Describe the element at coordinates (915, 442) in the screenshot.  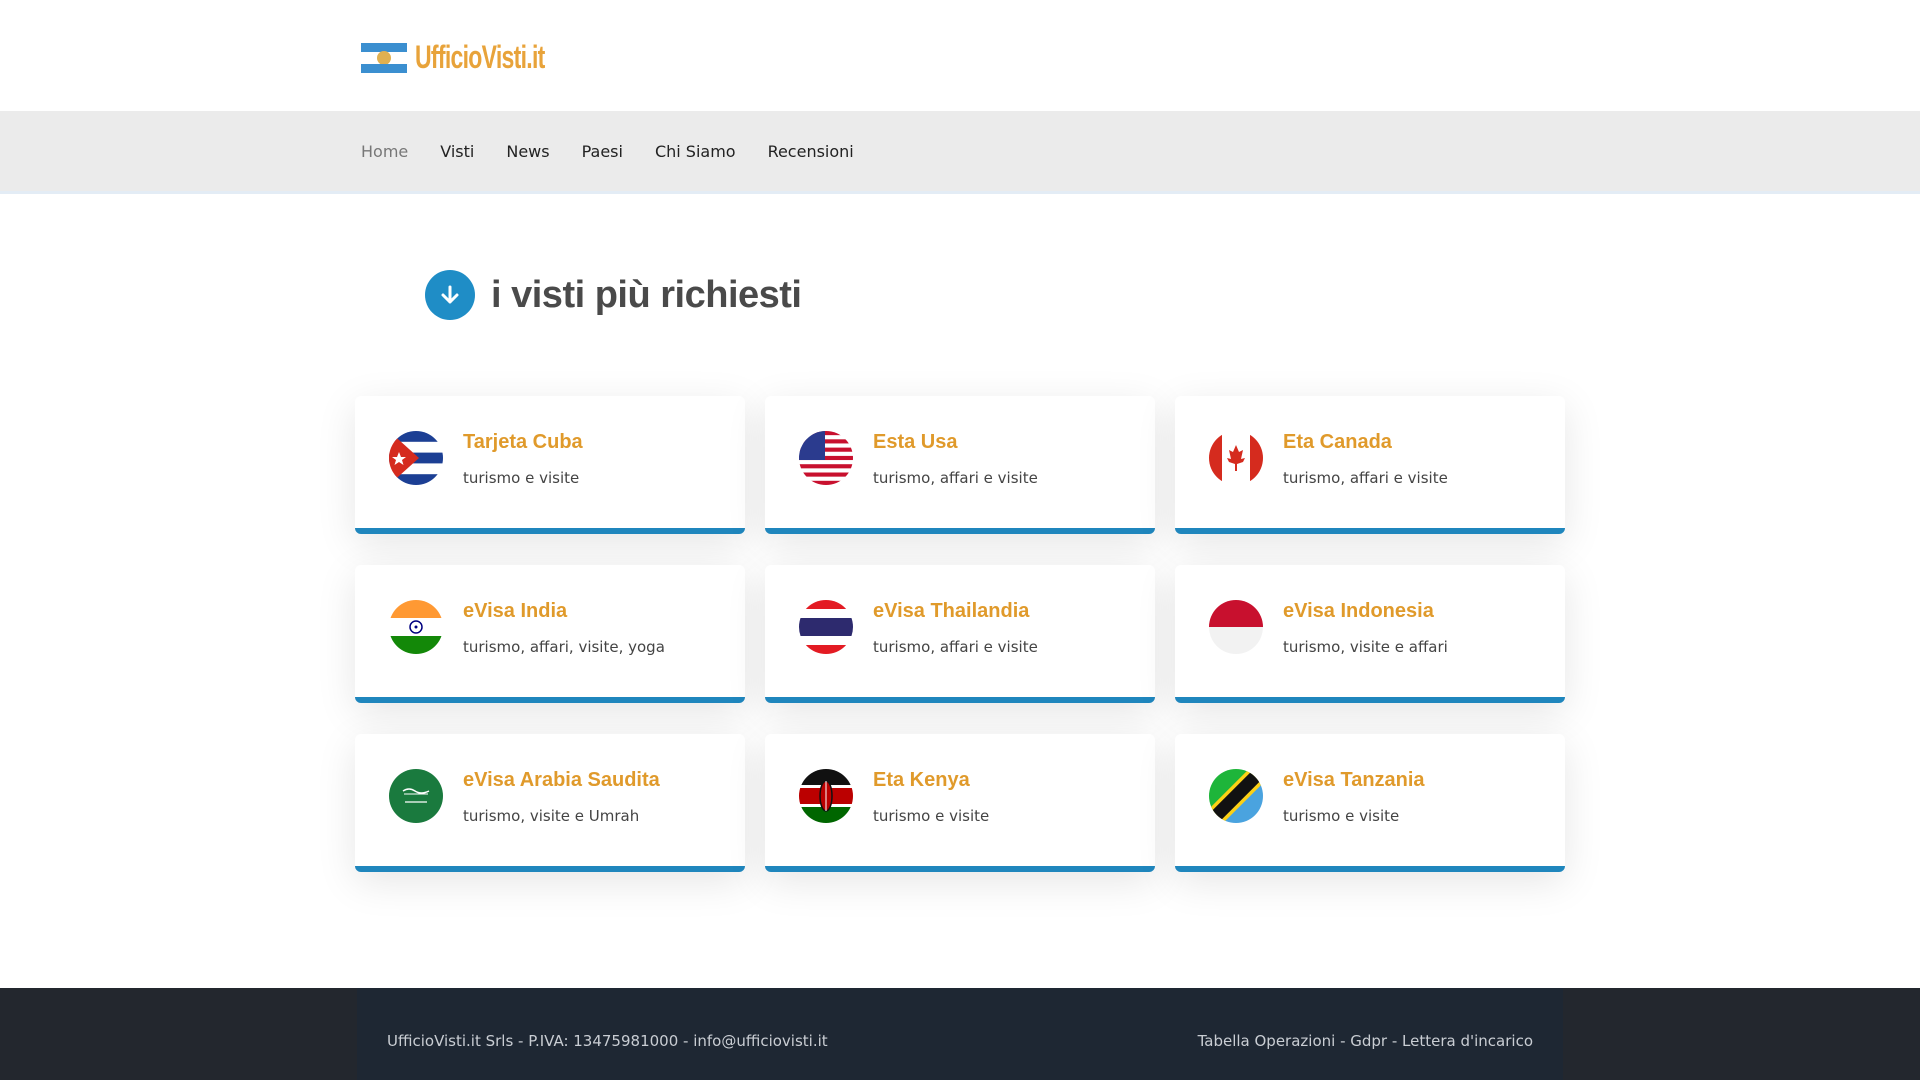
I see `visa-card-title: Esta Usa` at that location.